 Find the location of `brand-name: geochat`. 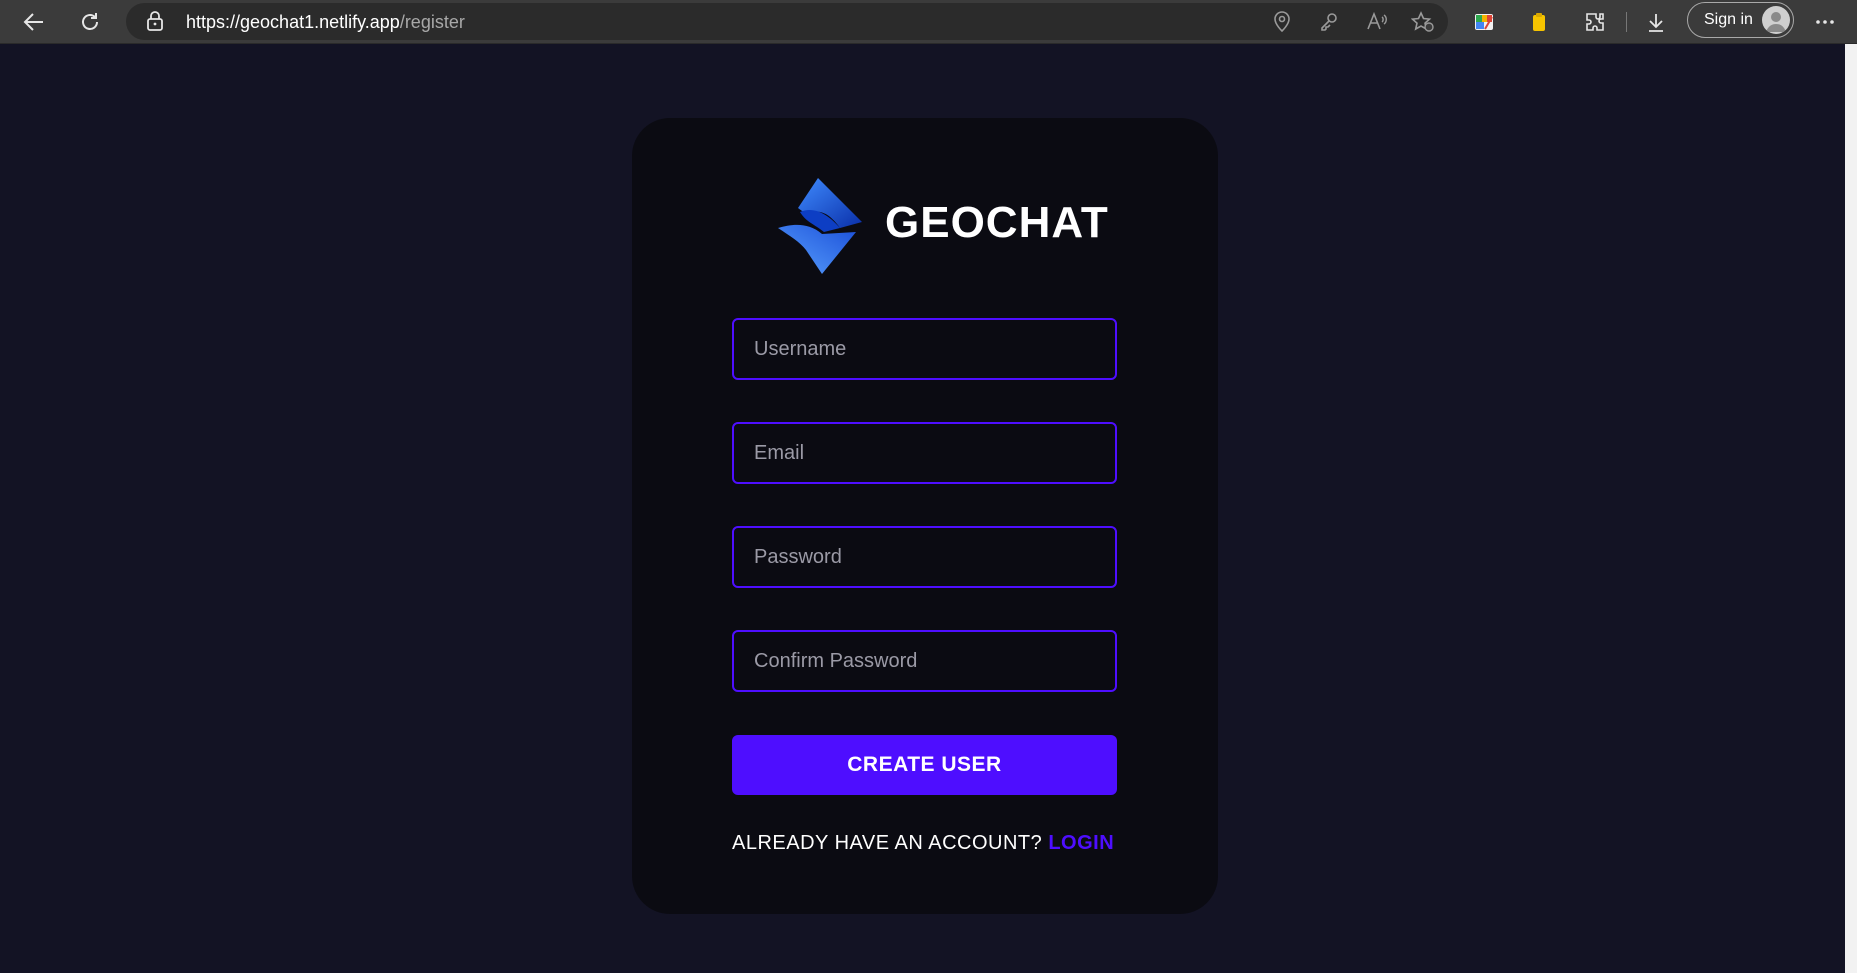

brand-name: geochat is located at coordinates (997, 222).